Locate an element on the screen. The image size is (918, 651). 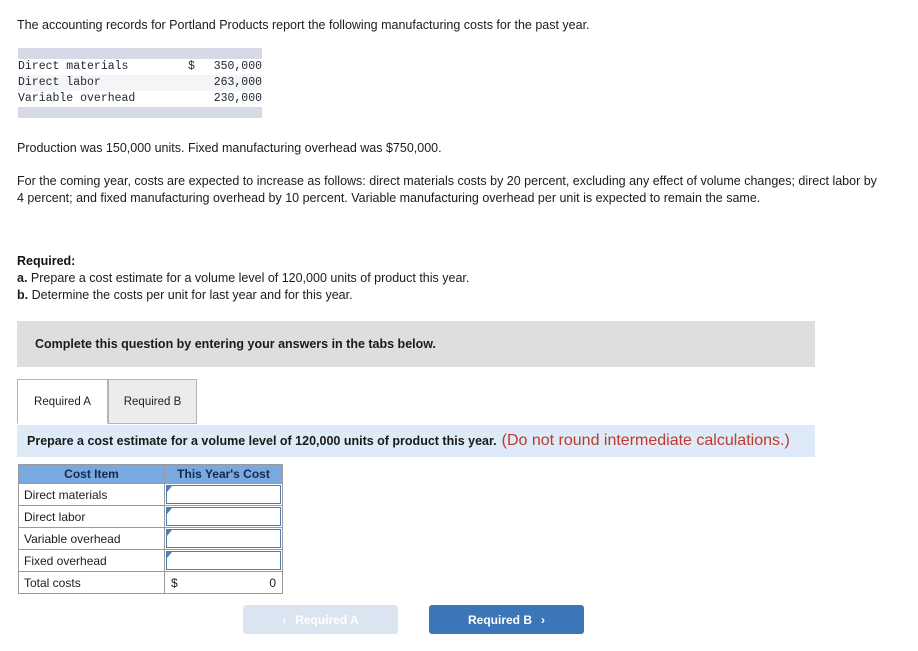
answer-table-header-row: Cost Item This Year's Cost is located at coordinates (150, 474).